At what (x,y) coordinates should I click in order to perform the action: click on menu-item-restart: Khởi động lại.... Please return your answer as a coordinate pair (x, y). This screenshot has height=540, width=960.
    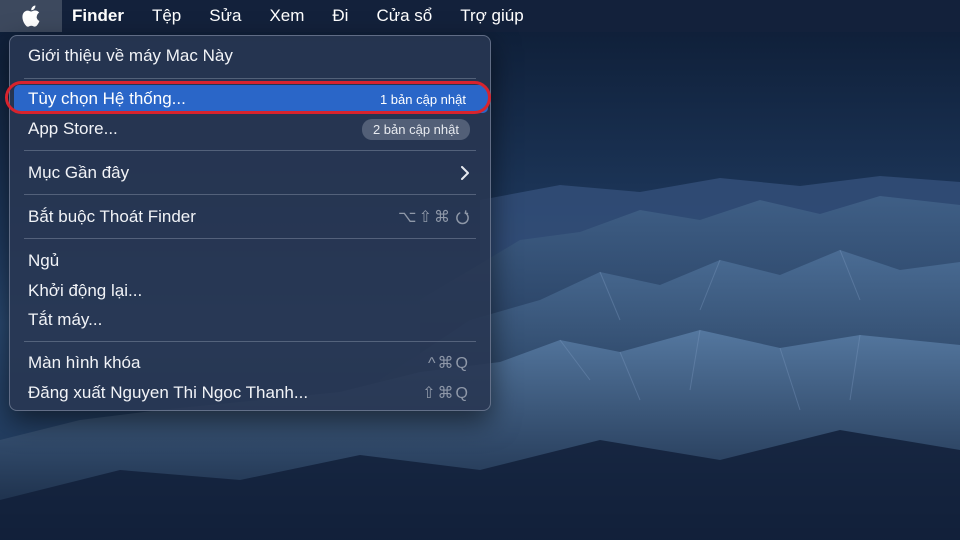
    Looking at the image, I should click on (251, 291).